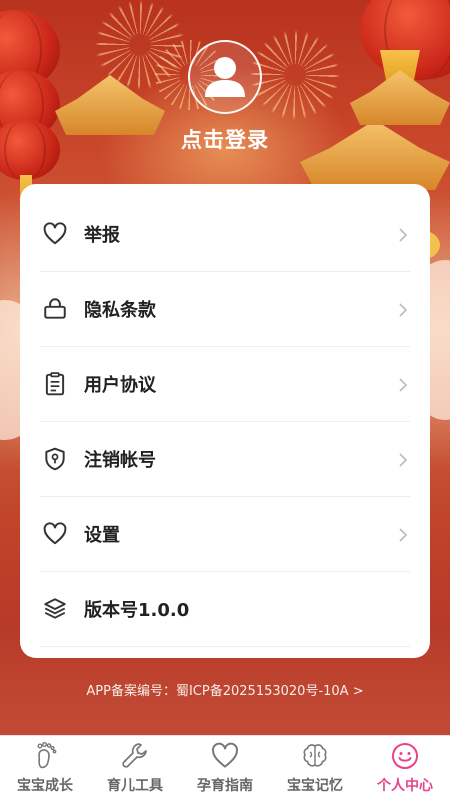 This screenshot has width=450, height=800. What do you see at coordinates (225, 534) in the screenshot?
I see `menu-item-settings: 设置` at bounding box center [225, 534].